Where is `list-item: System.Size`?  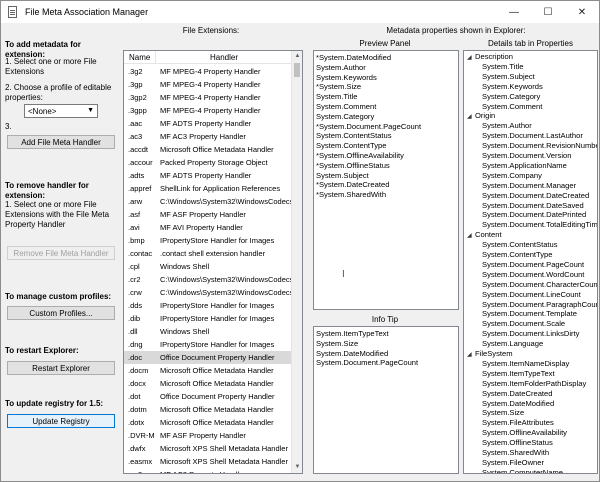
list-item: System.Size is located at coordinates (367, 344).